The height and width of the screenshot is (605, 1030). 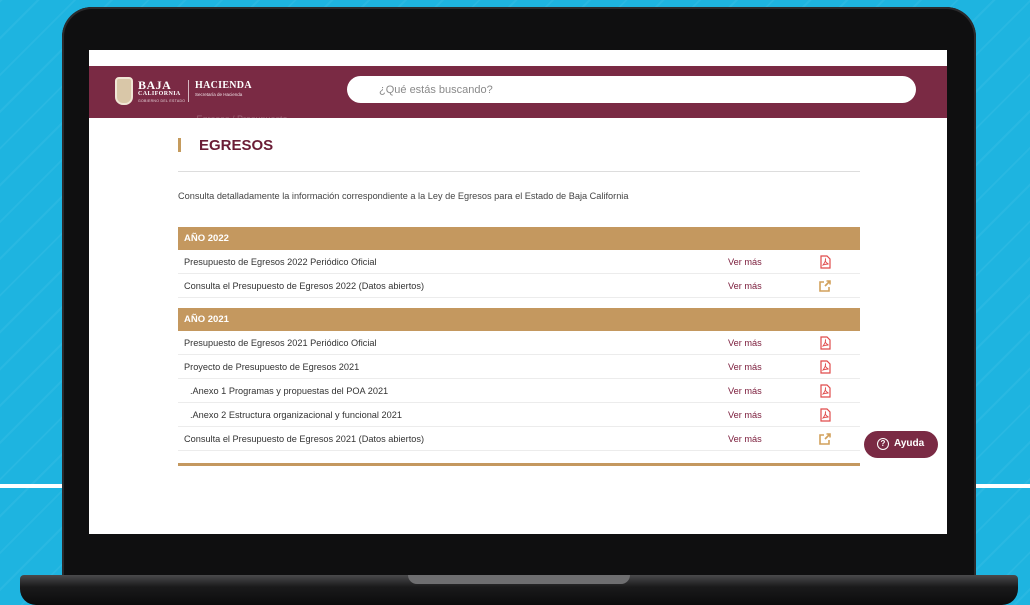 I want to click on page-title: EGRESOS, so click(x=236, y=145).